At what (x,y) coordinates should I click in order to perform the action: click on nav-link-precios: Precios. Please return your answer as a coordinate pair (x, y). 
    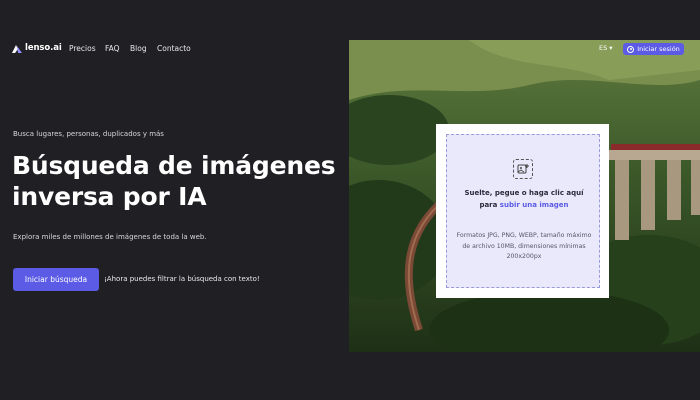
    Looking at the image, I should click on (82, 48).